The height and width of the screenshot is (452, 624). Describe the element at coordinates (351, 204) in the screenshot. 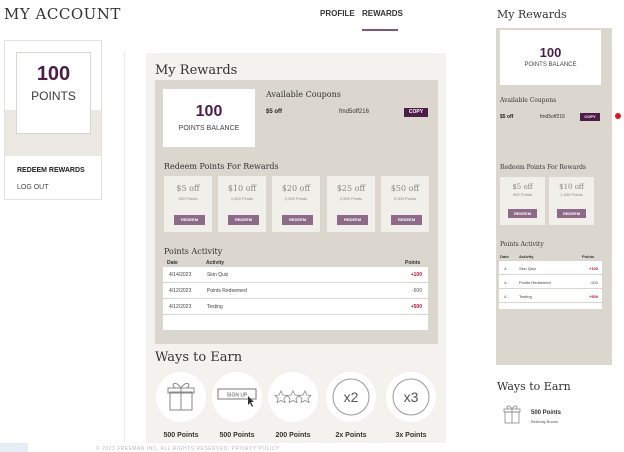

I see `redeem-card: $25 off 2,500 Points REDEEM` at that location.